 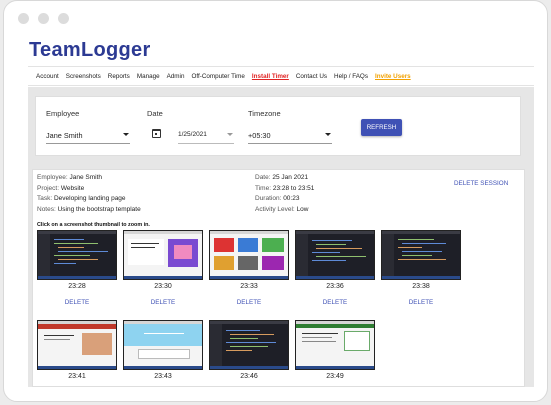 What do you see at coordinates (284, 178) in the screenshot?
I see `date-row: Date: 25 Jan 2021` at bounding box center [284, 178].